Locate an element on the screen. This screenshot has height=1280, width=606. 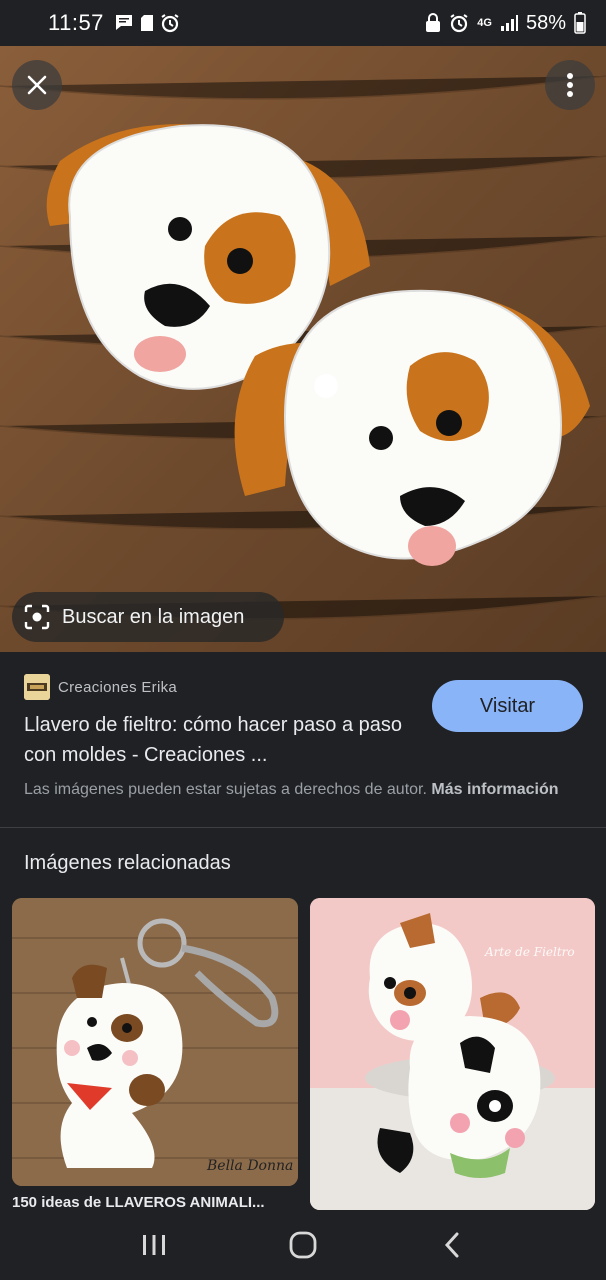
more-options-button is located at coordinates (570, 85).